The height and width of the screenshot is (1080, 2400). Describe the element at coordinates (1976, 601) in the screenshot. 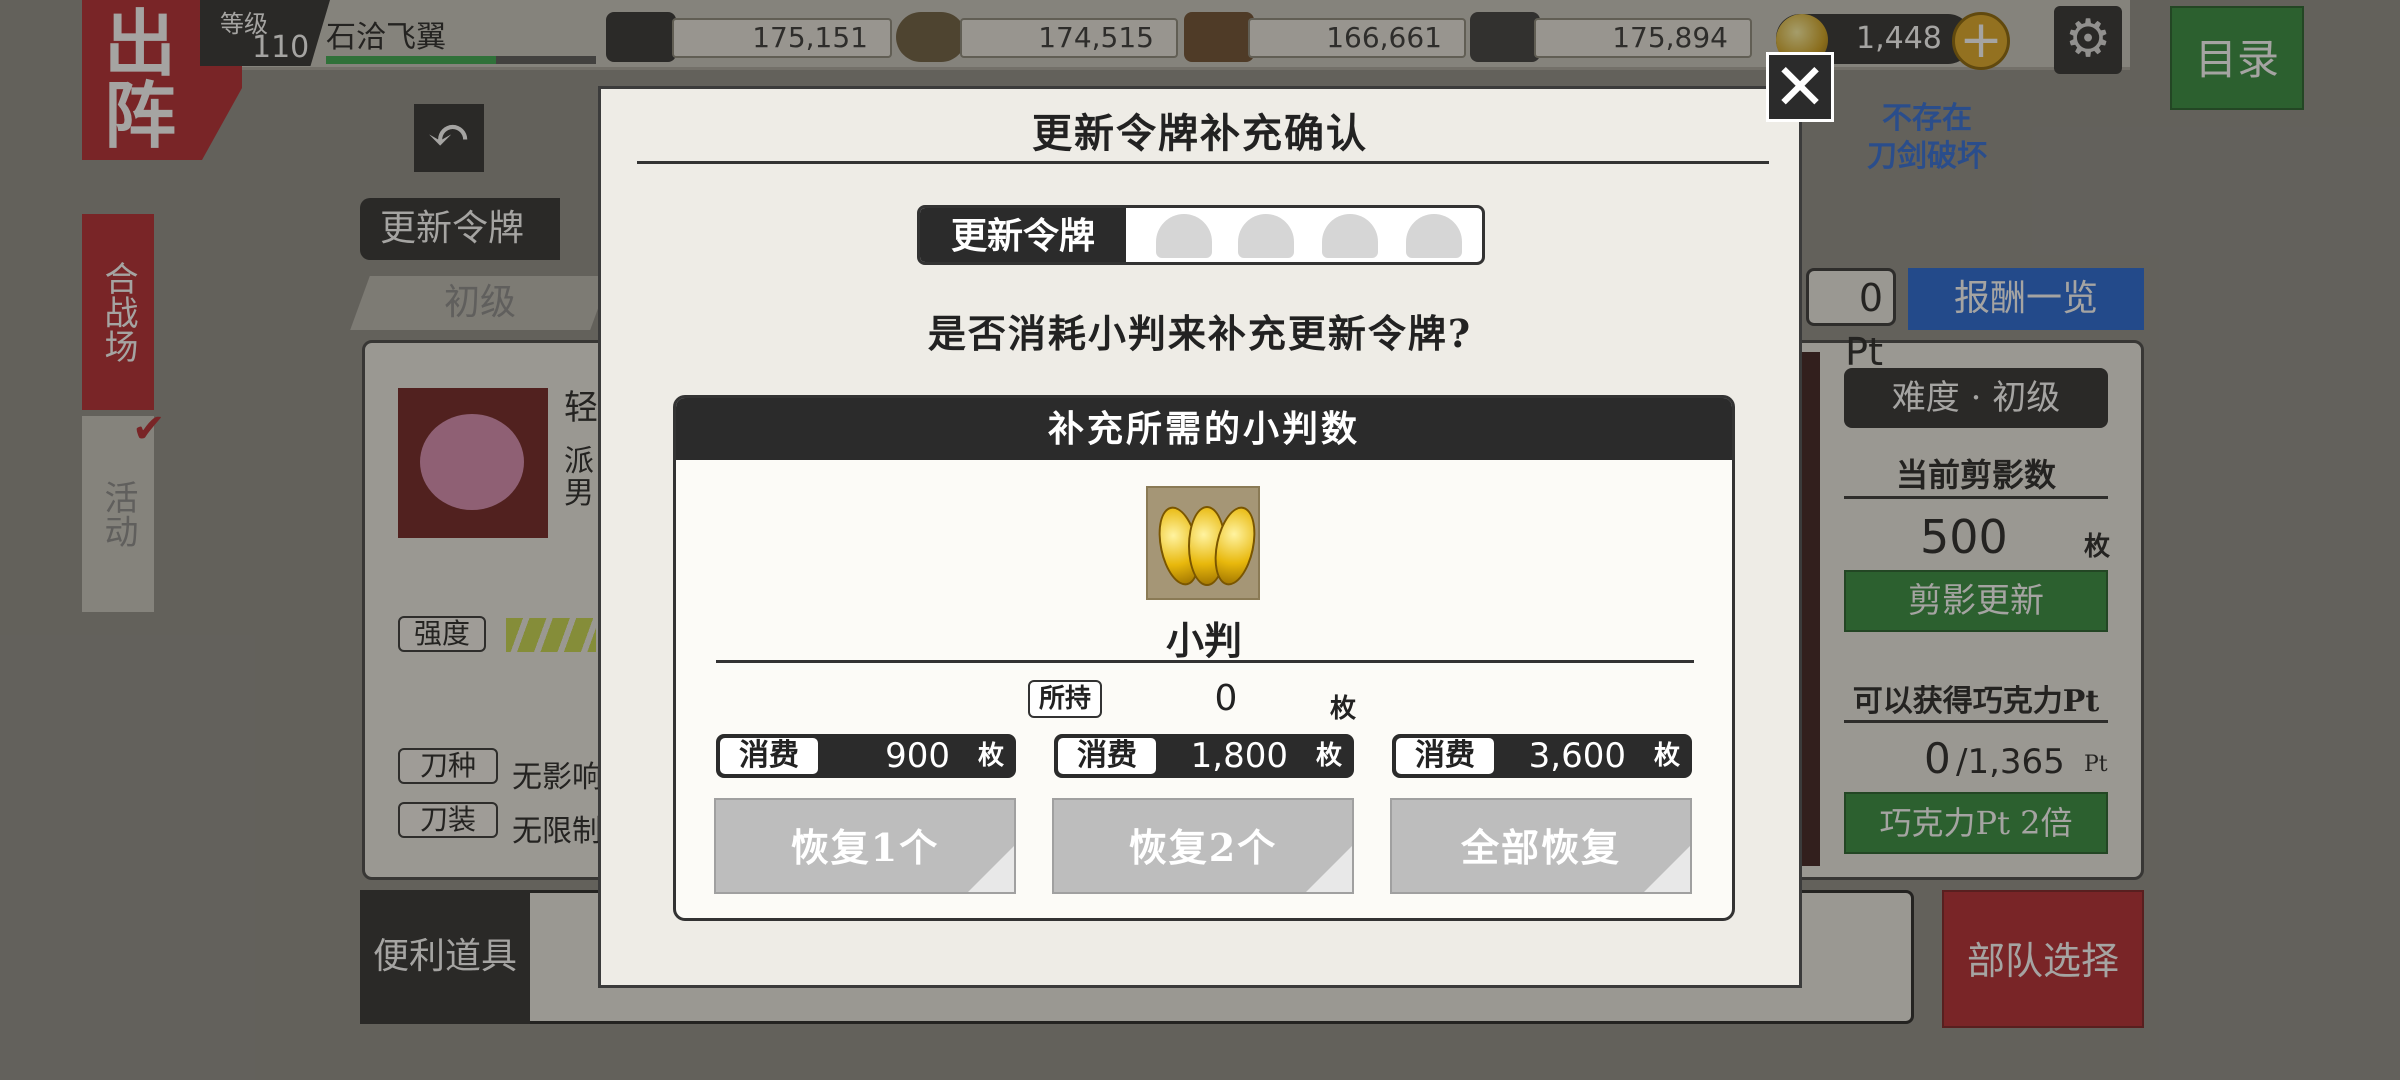

I see `silhouette-refresh-button: 剪影更新` at that location.